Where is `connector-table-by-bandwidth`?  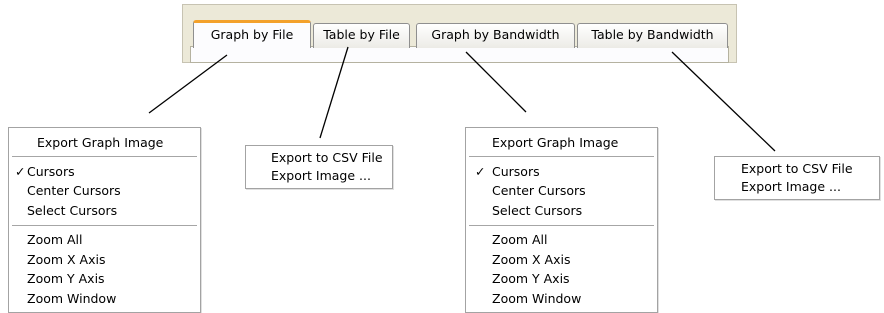
connector-table-by-bandwidth is located at coordinates (723, 101).